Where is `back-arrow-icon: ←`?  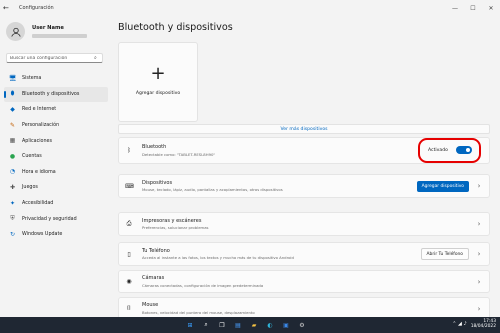
back-arrow-icon: ← is located at coordinates (10, 8).